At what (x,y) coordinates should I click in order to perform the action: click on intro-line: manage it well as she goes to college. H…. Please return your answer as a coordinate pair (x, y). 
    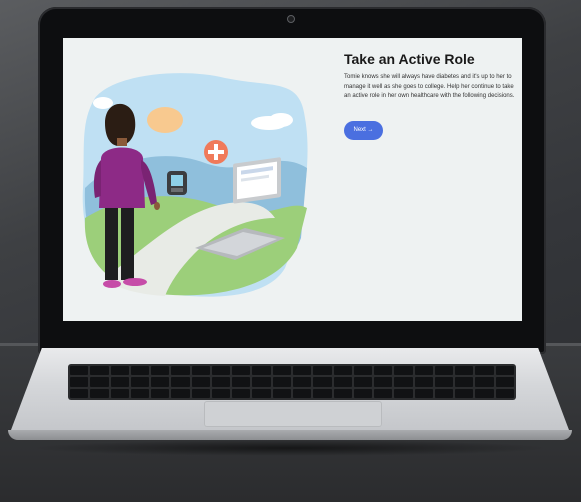
    Looking at the image, I should click on (429, 86).